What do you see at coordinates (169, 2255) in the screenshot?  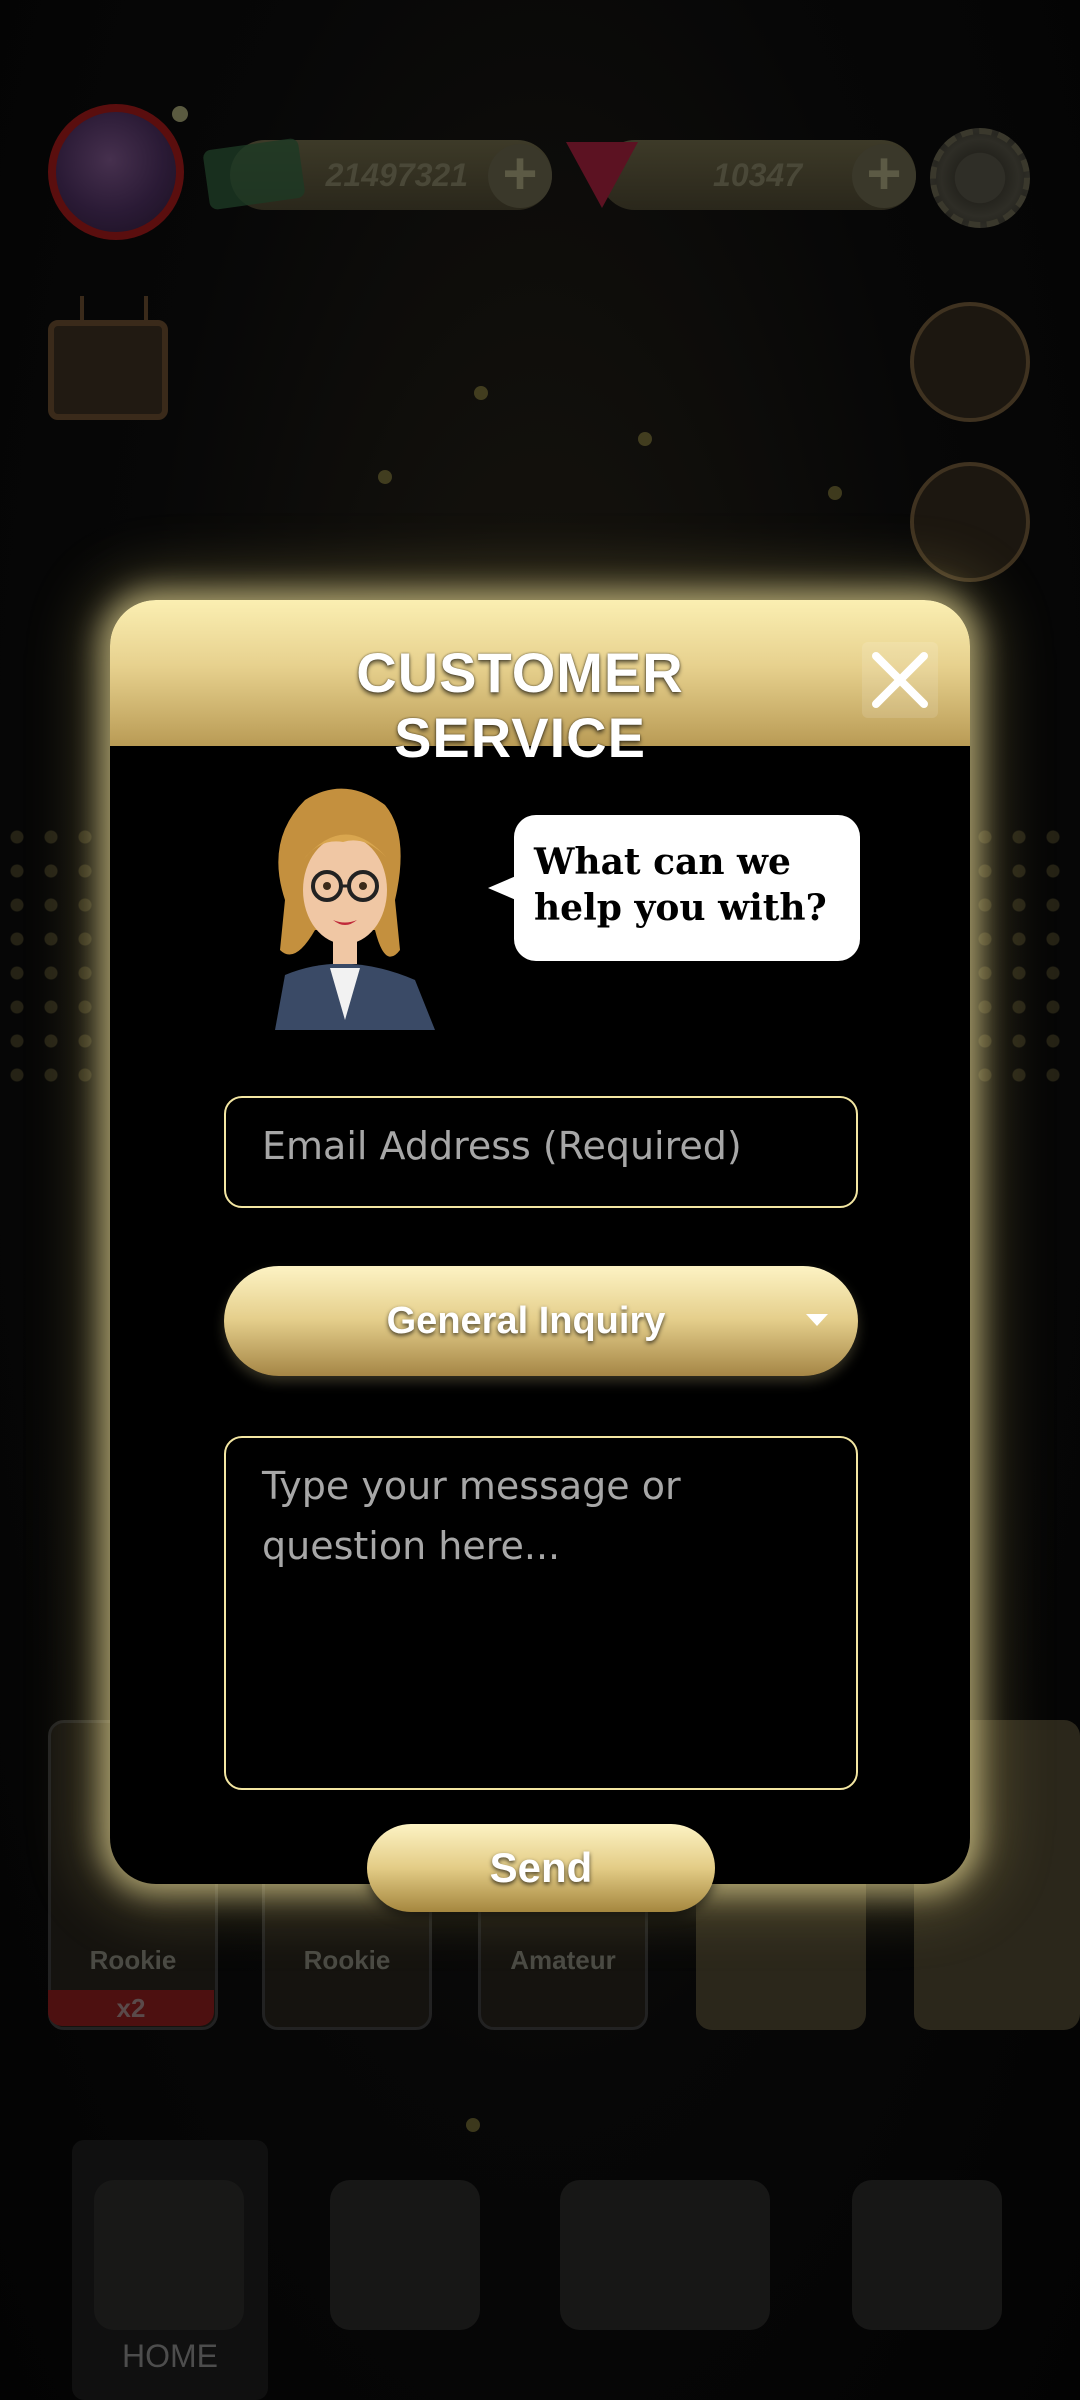 I see `home-soccer-icon` at bounding box center [169, 2255].